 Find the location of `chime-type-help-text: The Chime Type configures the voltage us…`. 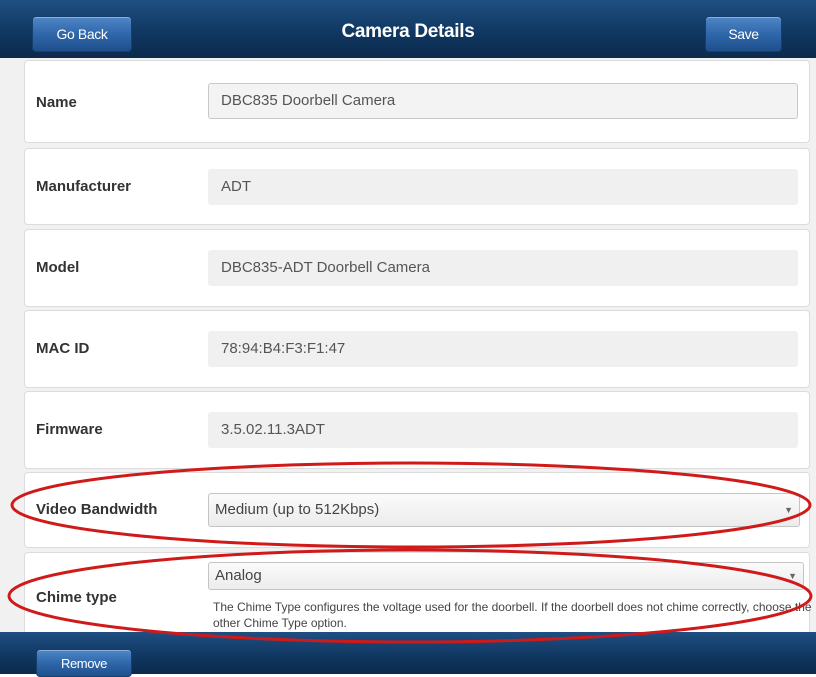

chime-type-help-text: The Chime Type configures the voltage us… is located at coordinates (512, 615).